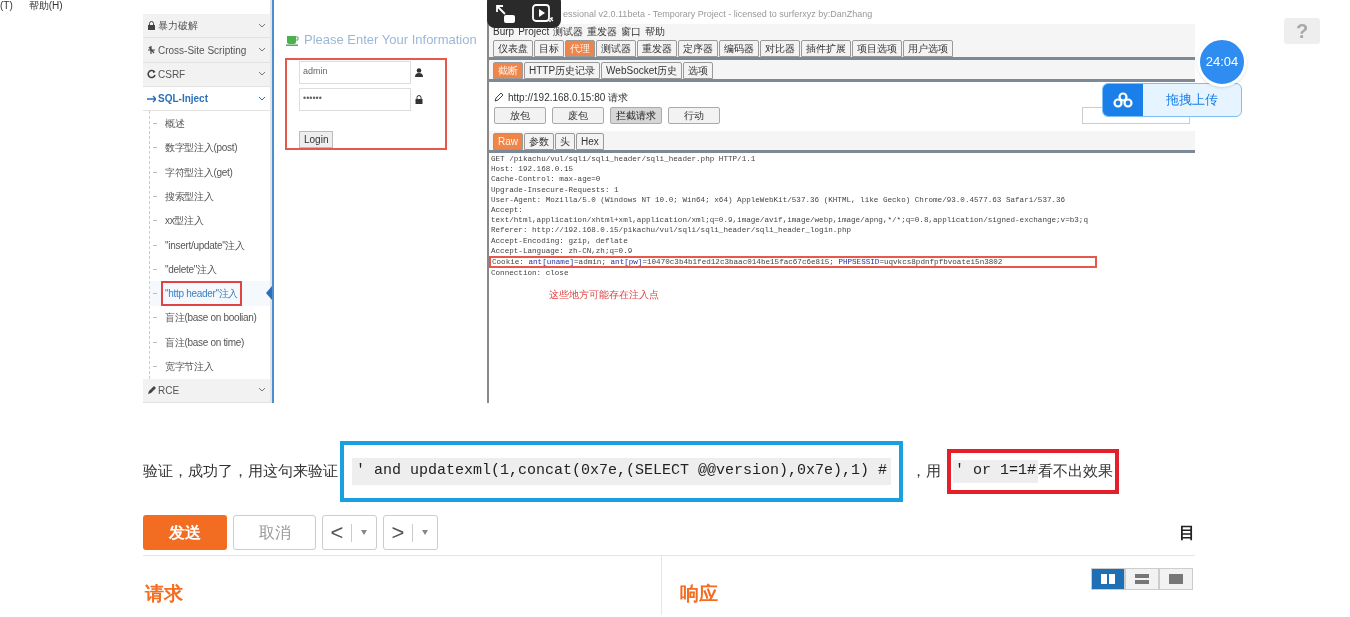 Image resolution: width=1350 pixels, height=617 pixels. What do you see at coordinates (642, 70) in the screenshot?
I see `tab: WebSocket历史` at bounding box center [642, 70].